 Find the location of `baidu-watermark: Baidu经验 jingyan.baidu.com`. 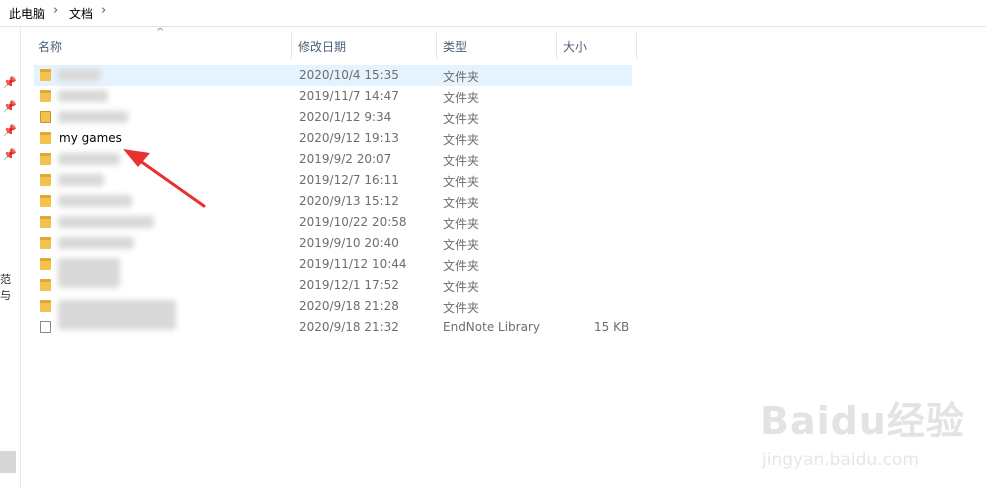

baidu-watermark: Baidu经验 jingyan.baidu.com is located at coordinates (865, 435).